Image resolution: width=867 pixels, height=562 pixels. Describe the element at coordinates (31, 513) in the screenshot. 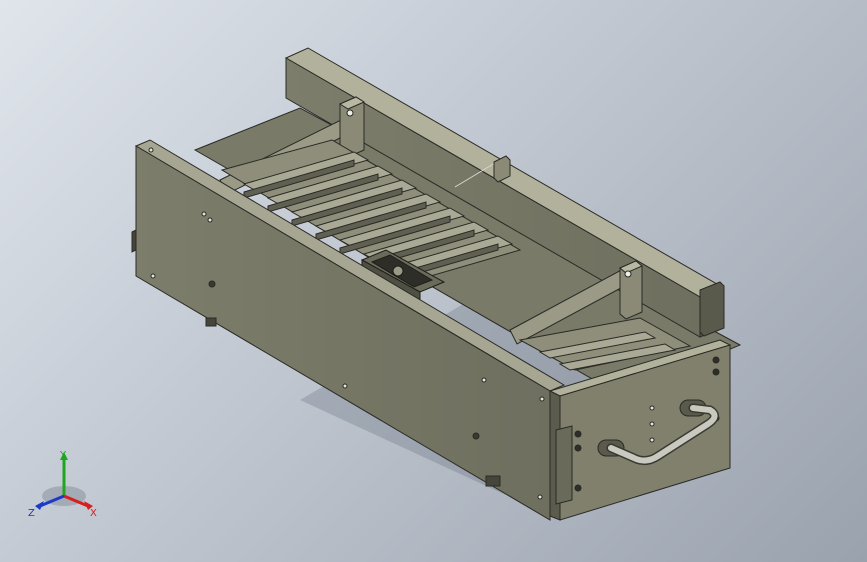

I see `z-axis-label: Z` at that location.